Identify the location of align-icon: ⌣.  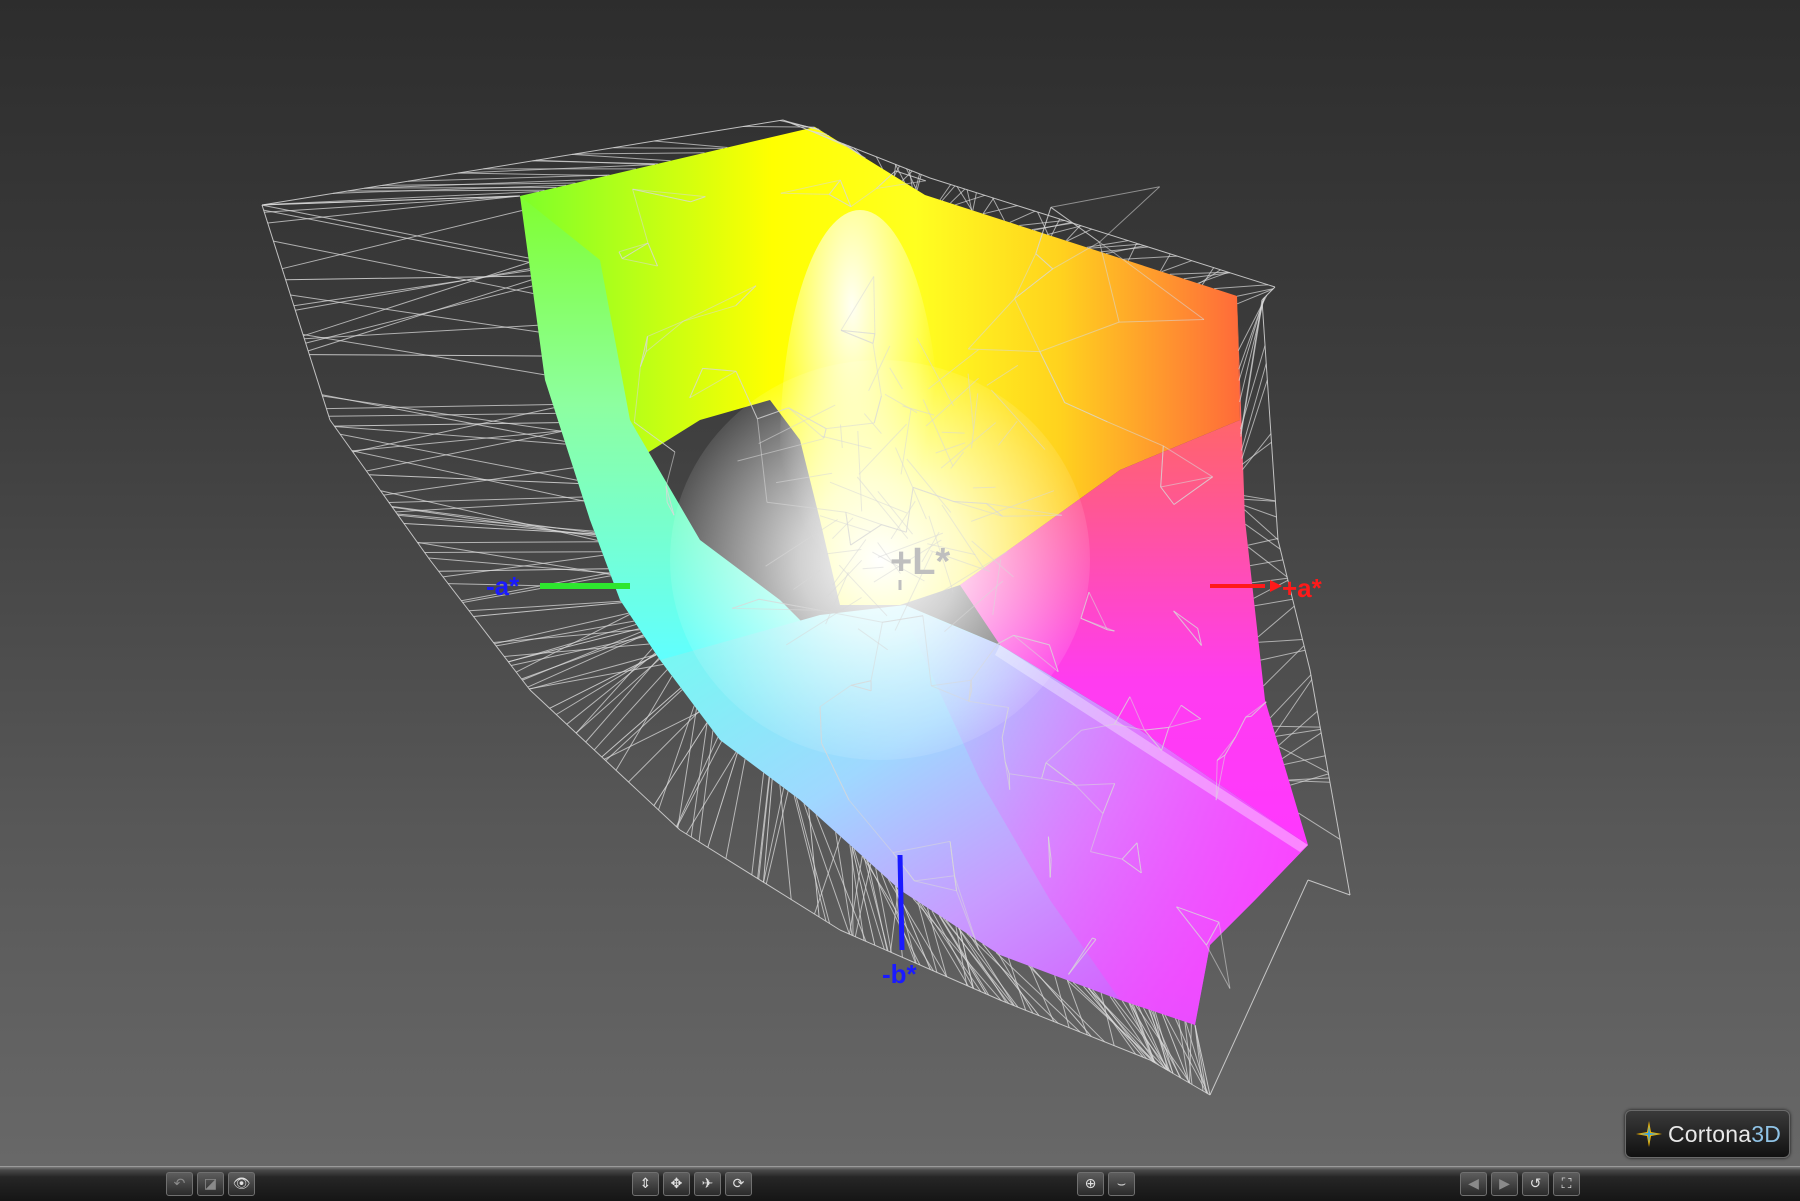
(1121, 1184).